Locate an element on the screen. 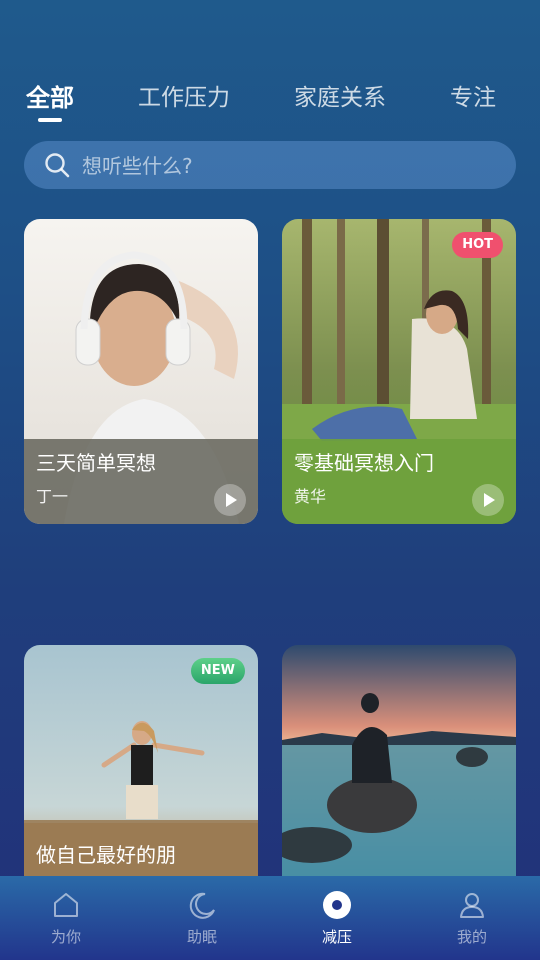 This screenshot has width=540, height=960. card-title: 零基础冥想入门 is located at coordinates (364, 463).